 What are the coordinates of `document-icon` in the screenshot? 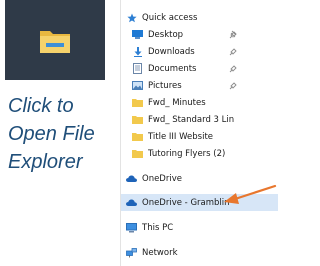 It's located at (137, 68).